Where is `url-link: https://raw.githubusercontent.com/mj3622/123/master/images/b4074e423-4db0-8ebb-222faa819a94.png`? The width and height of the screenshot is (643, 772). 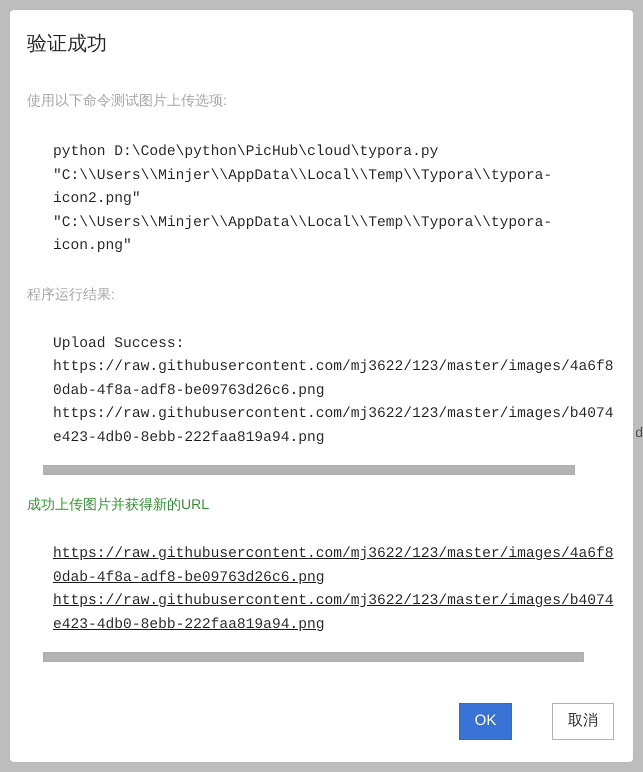
url-link: https://raw.githubusercontent.com/mj3622/123/master/images/b4074e423-4db0-8ebb-222faa819a94.png is located at coordinates (335, 613).